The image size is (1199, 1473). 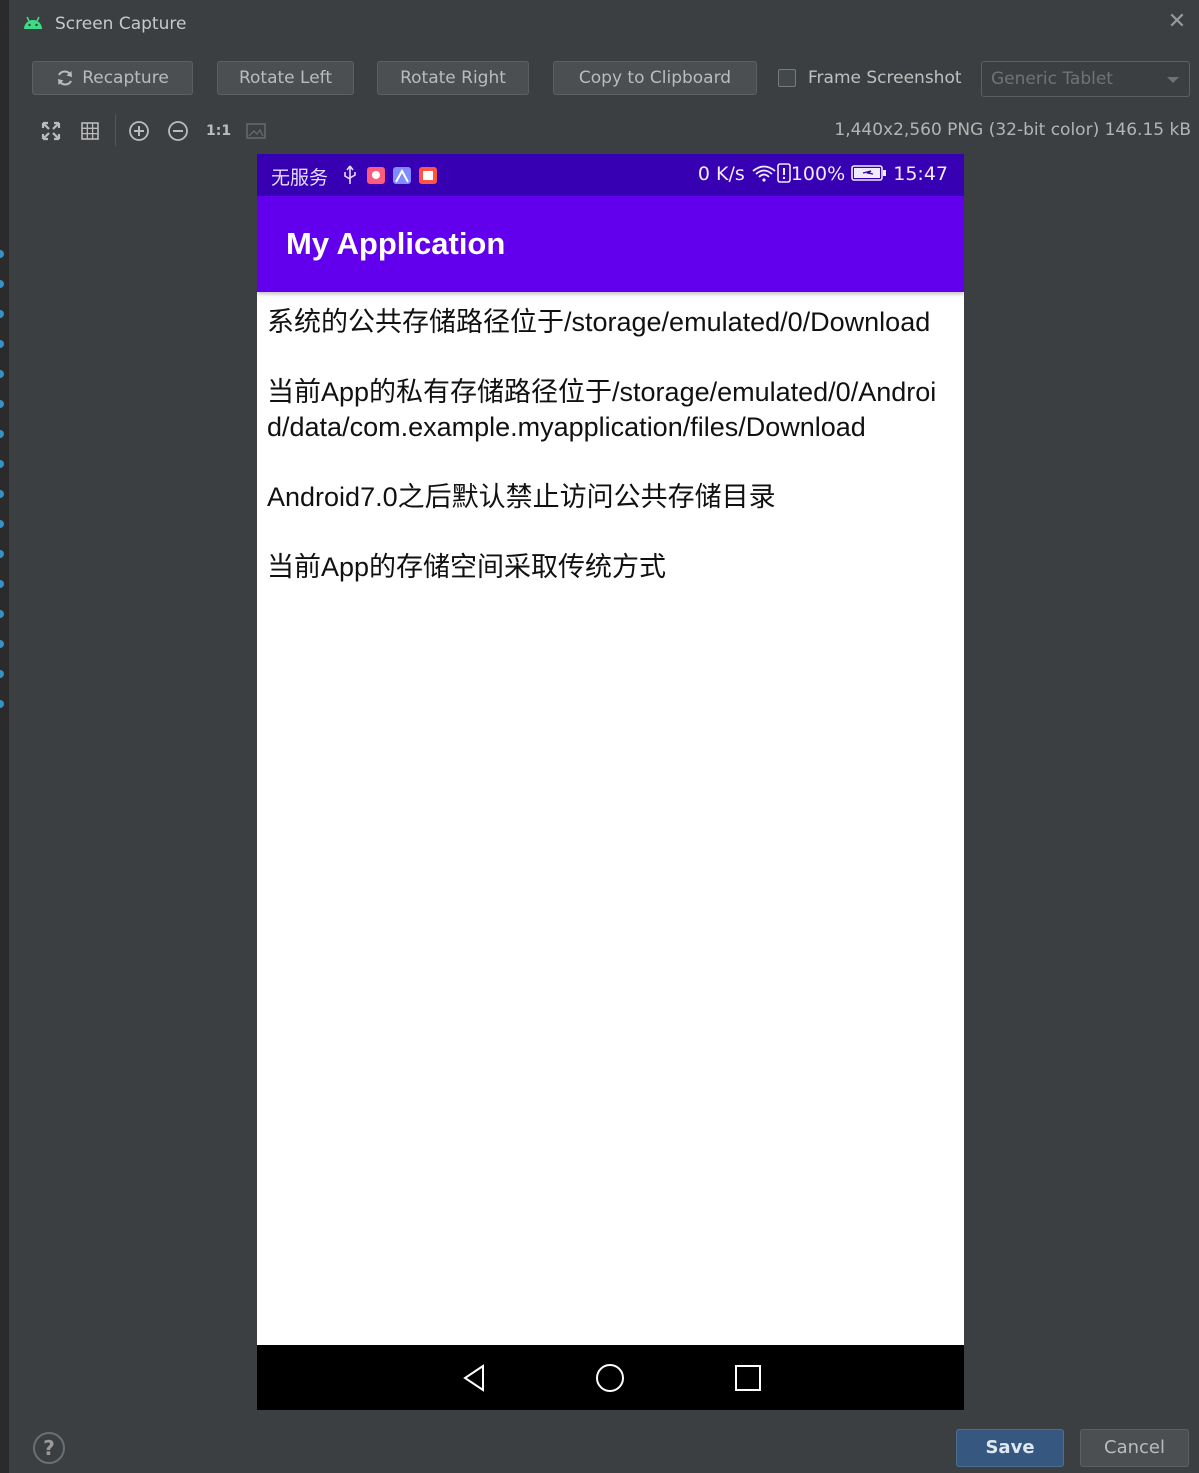 What do you see at coordinates (1173, 80) in the screenshot?
I see `chevron-down-icon` at bounding box center [1173, 80].